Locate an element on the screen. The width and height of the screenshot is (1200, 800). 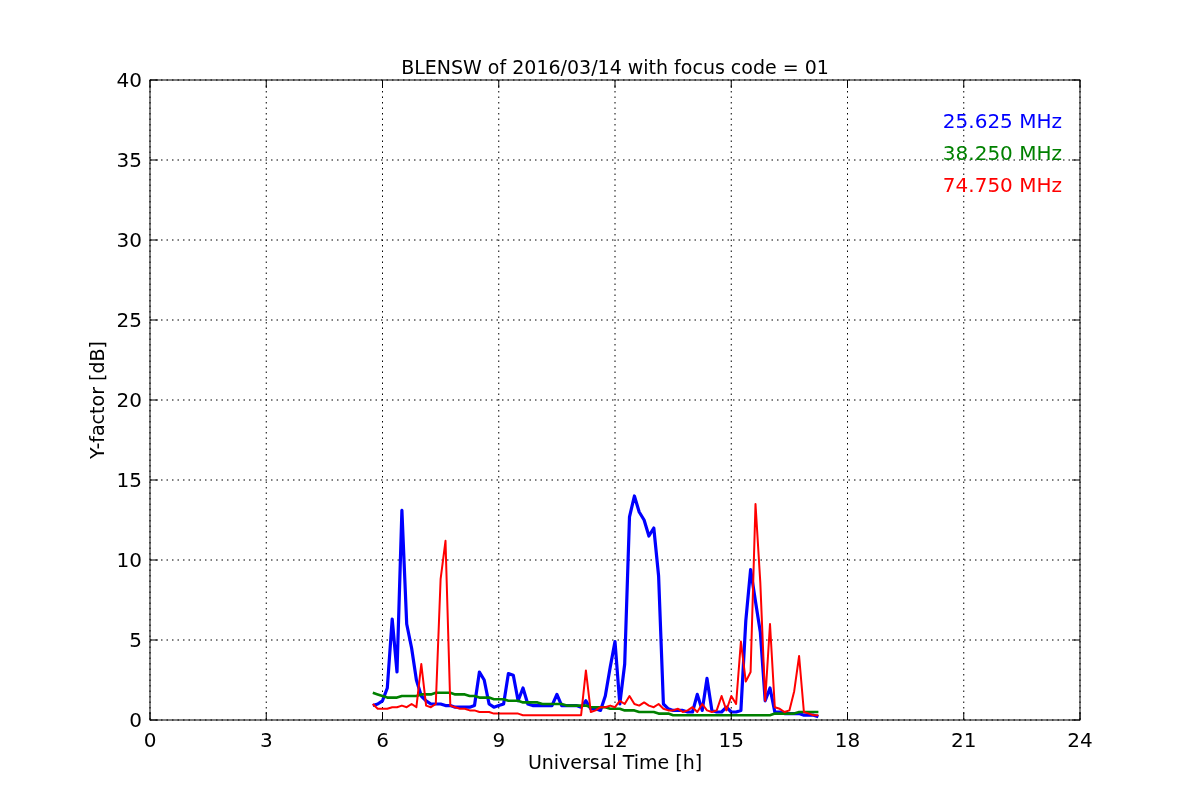
legend-label: 38.250 MHz is located at coordinates (1002, 153).